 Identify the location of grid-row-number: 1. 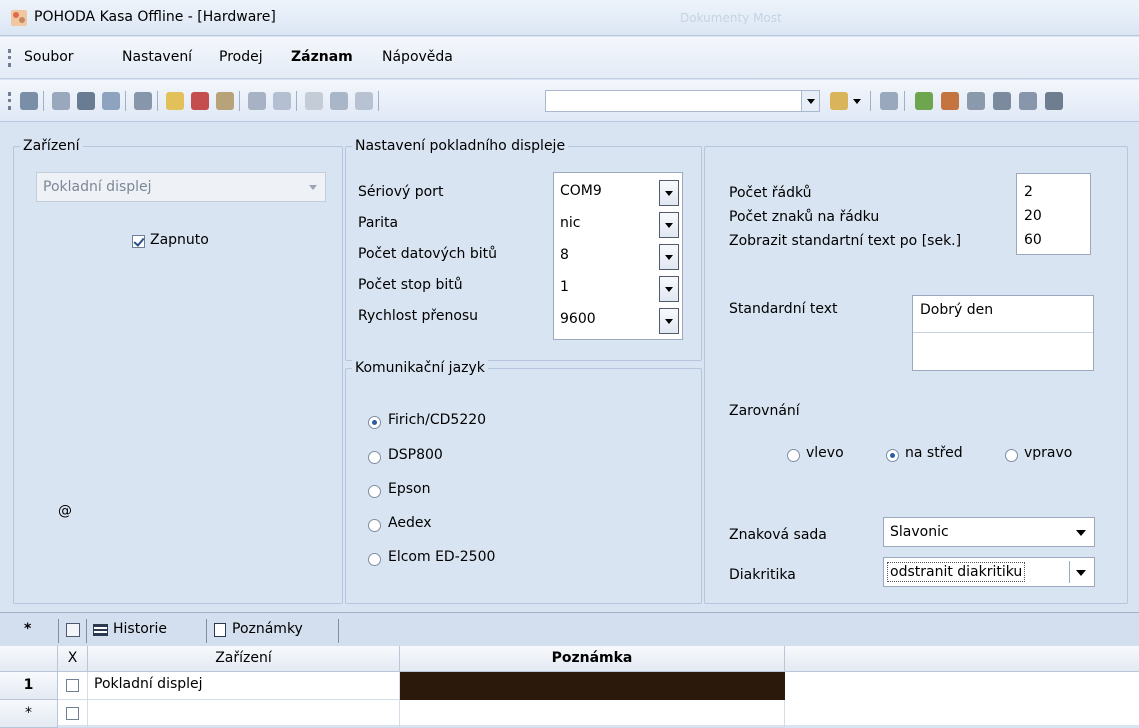
(29, 686).